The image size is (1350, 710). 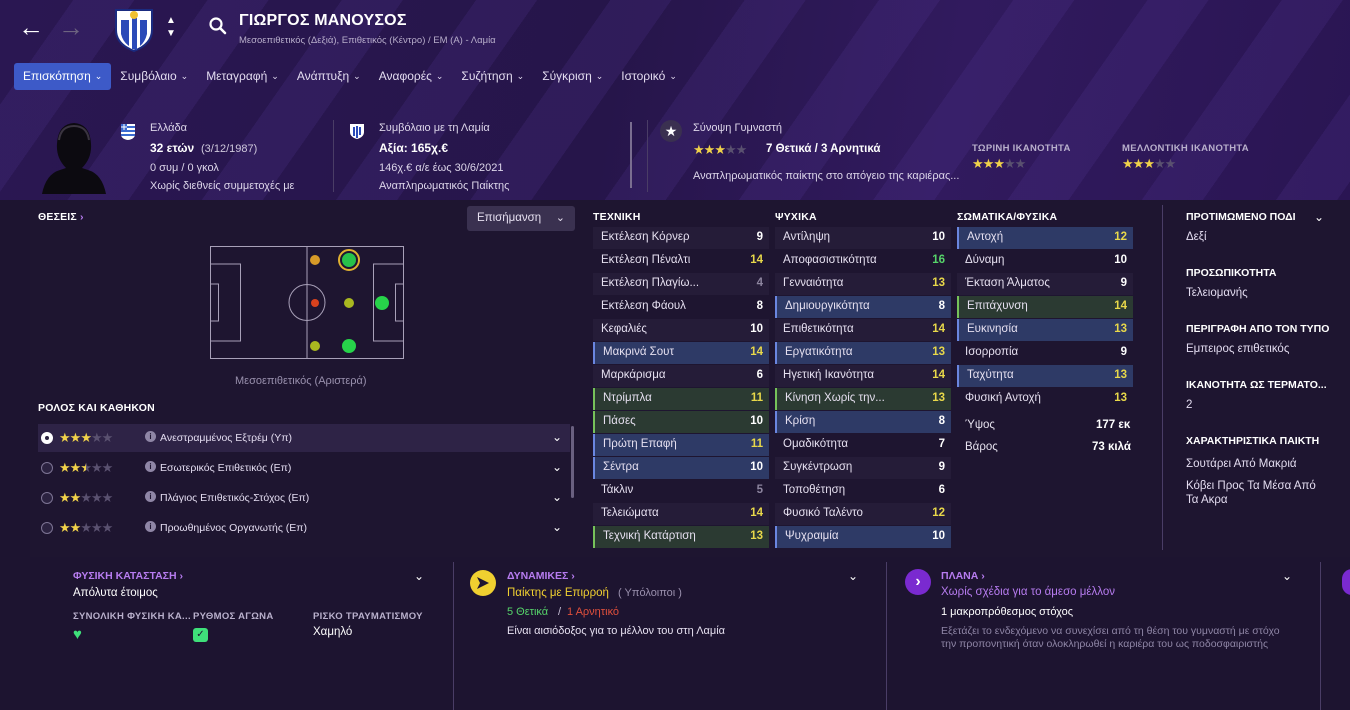 I want to click on attribute-name: Εκτέλεση Πέναλτι, so click(x=646, y=260).